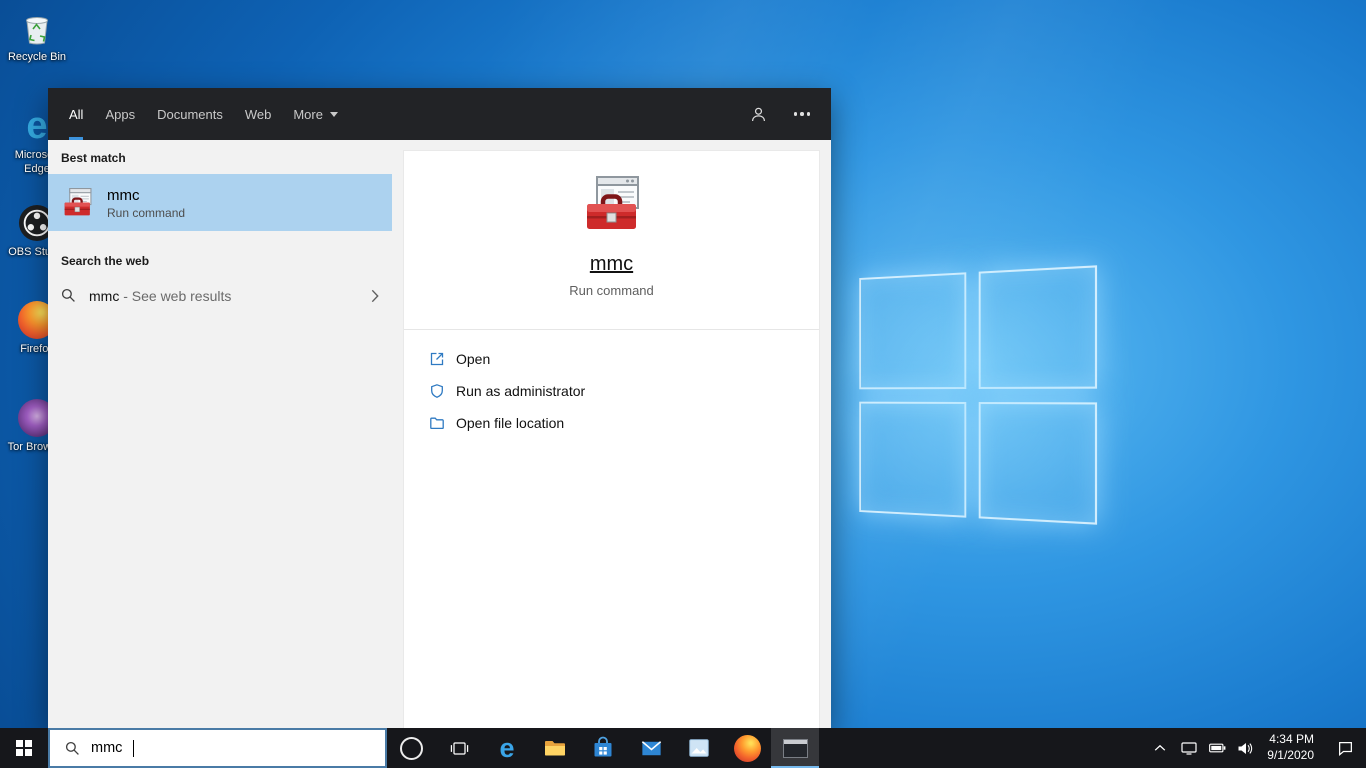 This screenshot has height=768, width=1366. What do you see at coordinates (510, 423) in the screenshot?
I see `action-label: Open file location` at bounding box center [510, 423].